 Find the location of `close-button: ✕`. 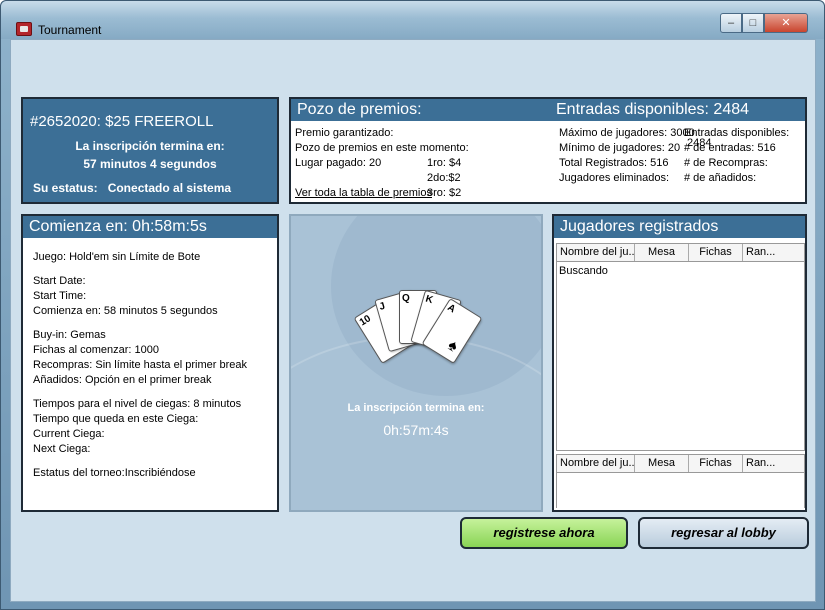

close-button: ✕ is located at coordinates (786, 23).